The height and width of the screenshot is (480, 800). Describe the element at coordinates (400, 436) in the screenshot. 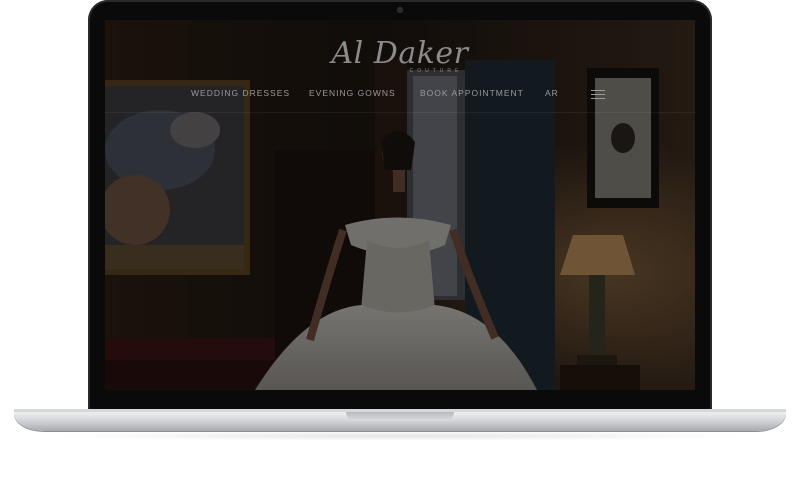

I see `laptop-shadow` at that location.